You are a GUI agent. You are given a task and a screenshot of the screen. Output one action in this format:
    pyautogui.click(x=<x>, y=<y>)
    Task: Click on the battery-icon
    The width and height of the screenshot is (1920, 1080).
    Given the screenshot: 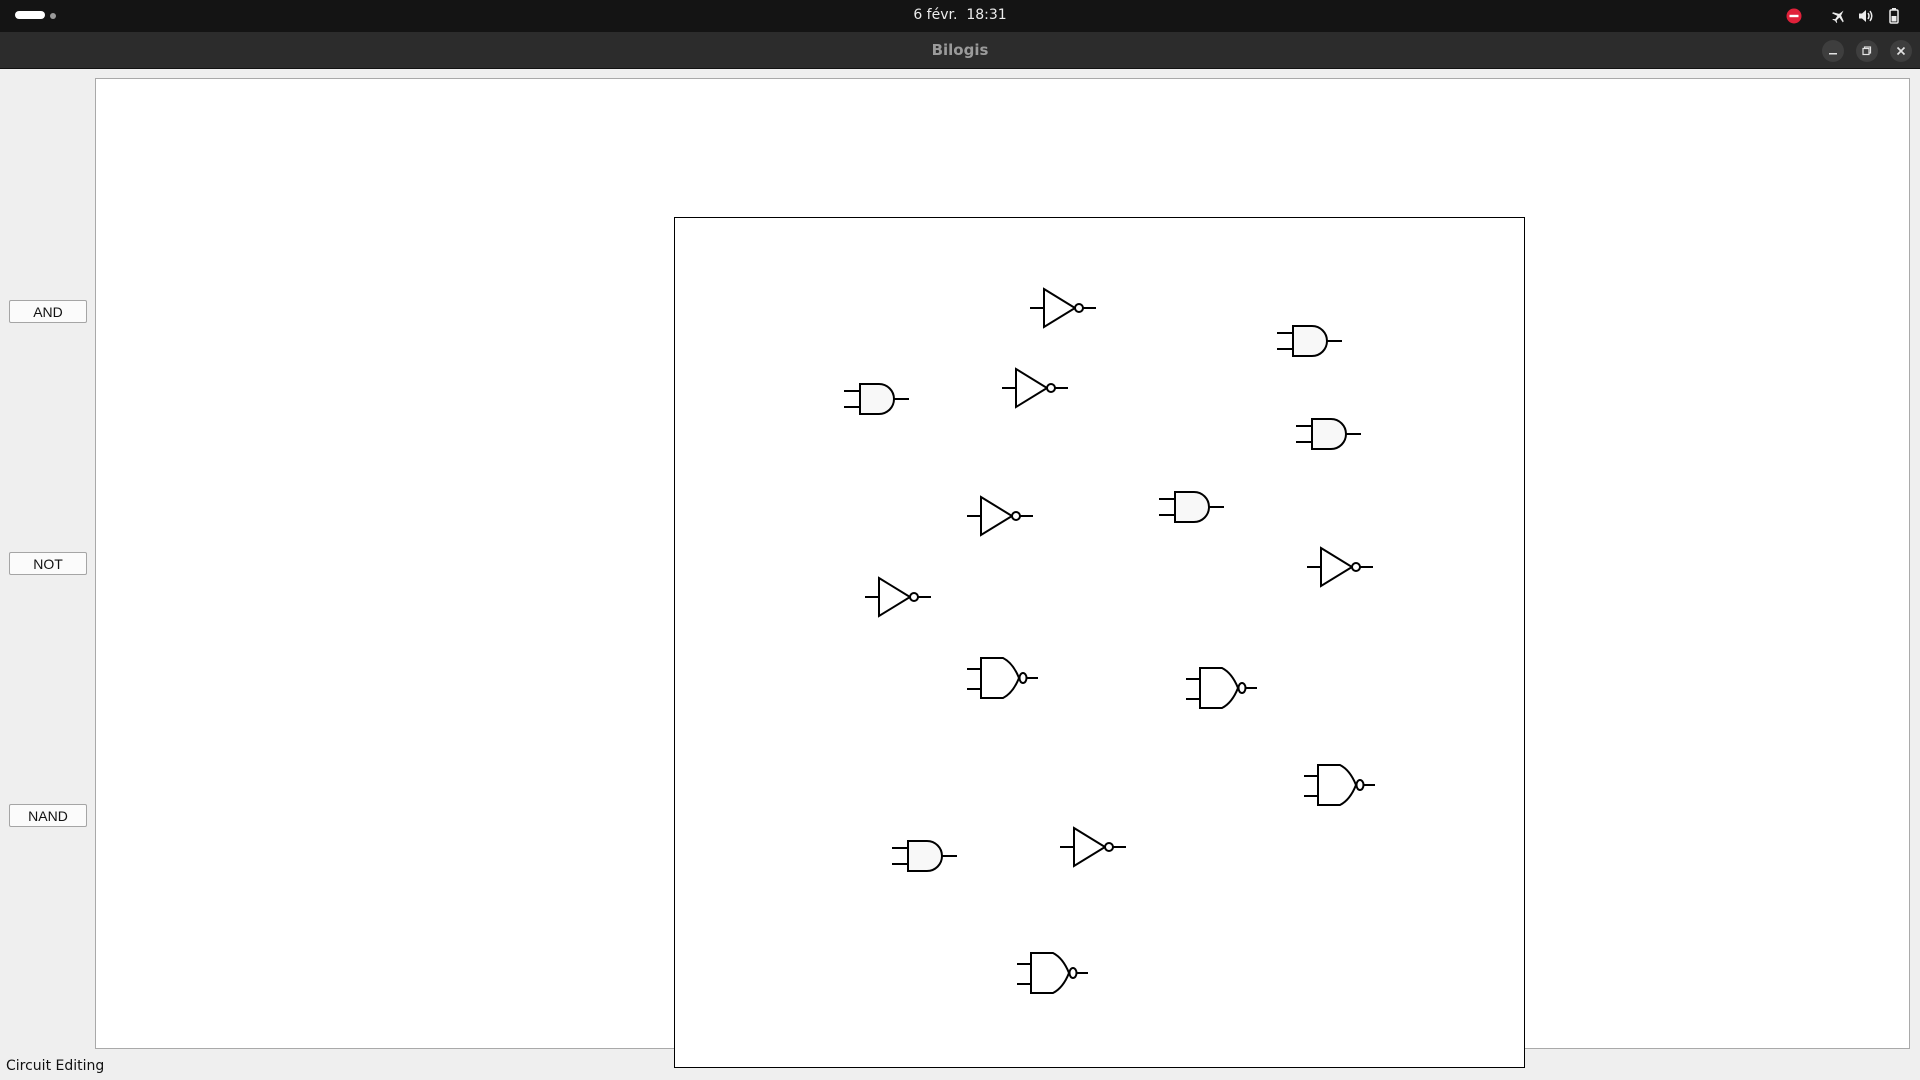 What is the action you would take?
    pyautogui.click(x=1894, y=16)
    